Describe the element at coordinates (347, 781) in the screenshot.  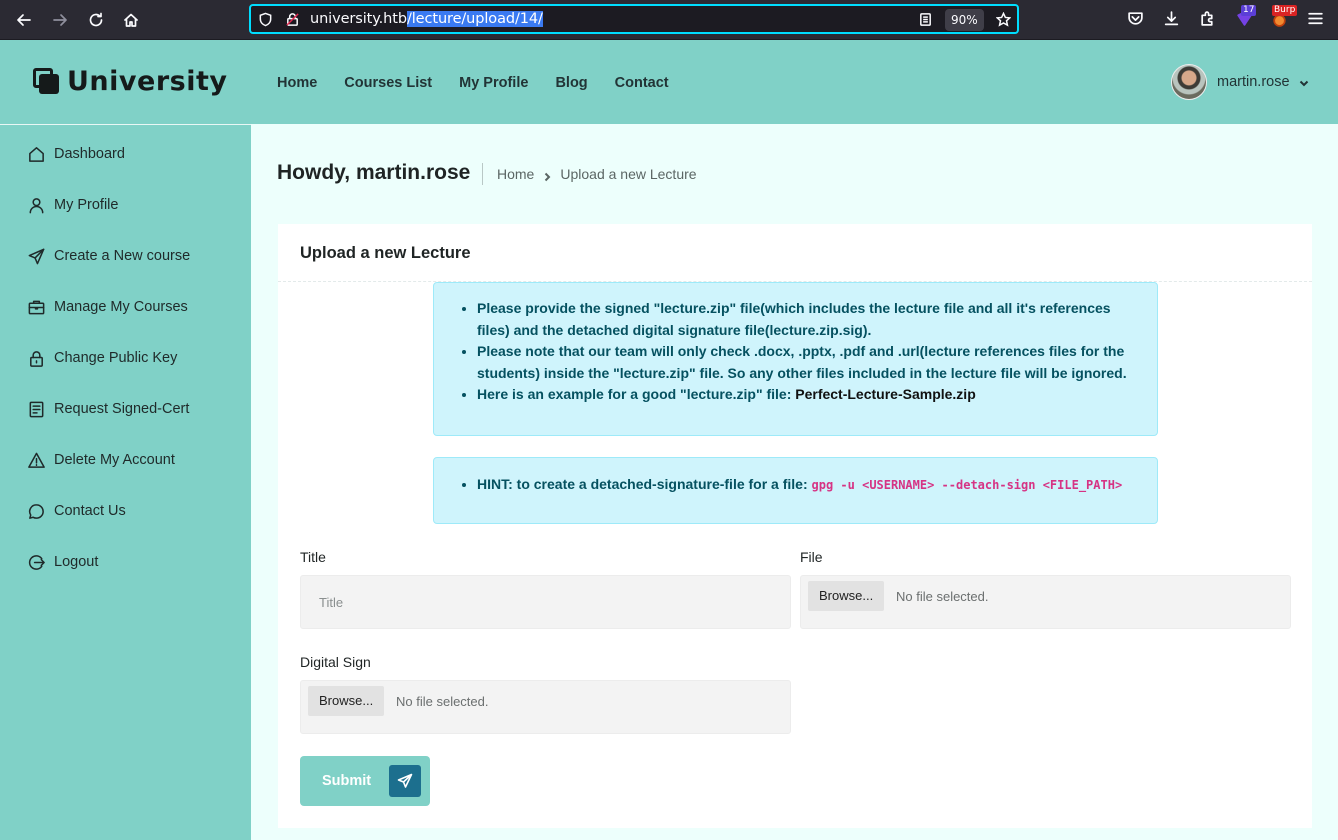
I see `submit-label: Submit` at that location.